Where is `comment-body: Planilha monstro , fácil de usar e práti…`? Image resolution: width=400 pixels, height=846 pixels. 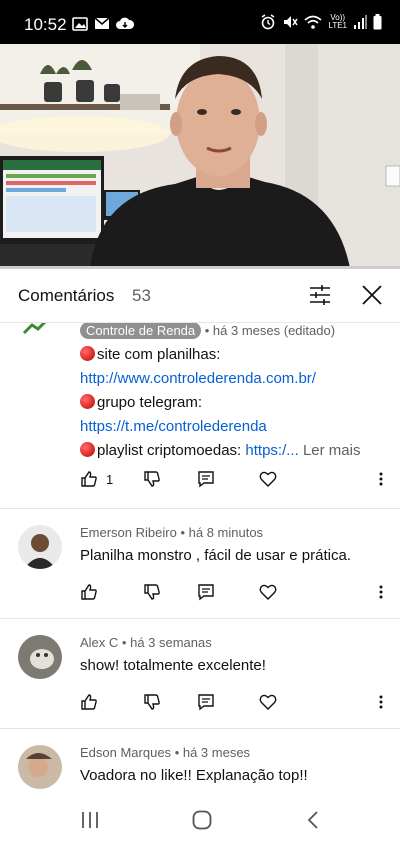 comment-body: Planilha monstro , fácil de usar e práti… is located at coordinates (215, 555).